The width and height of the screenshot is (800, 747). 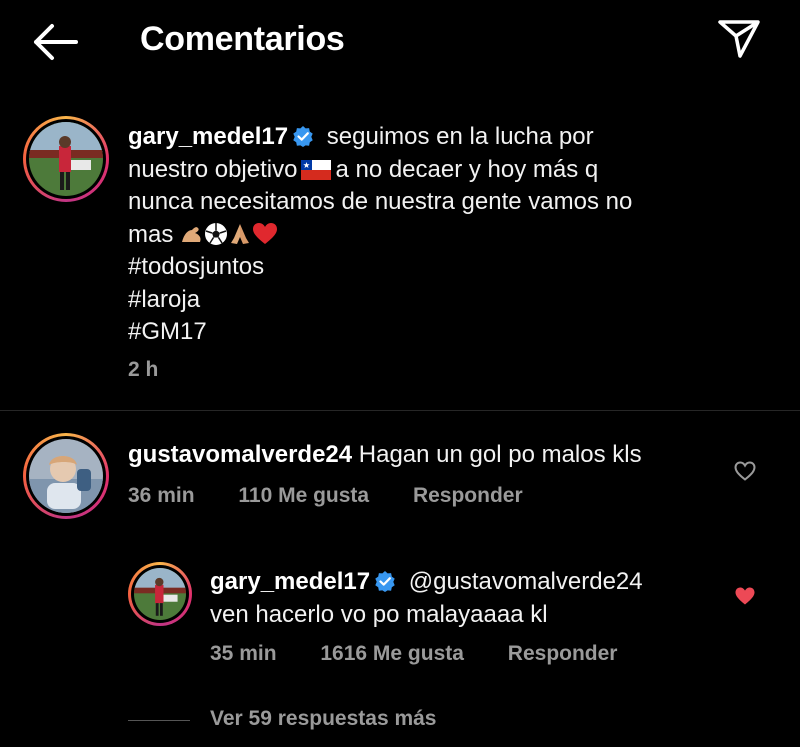 I want to click on comment-reply-button: Responder, so click(x=468, y=495).